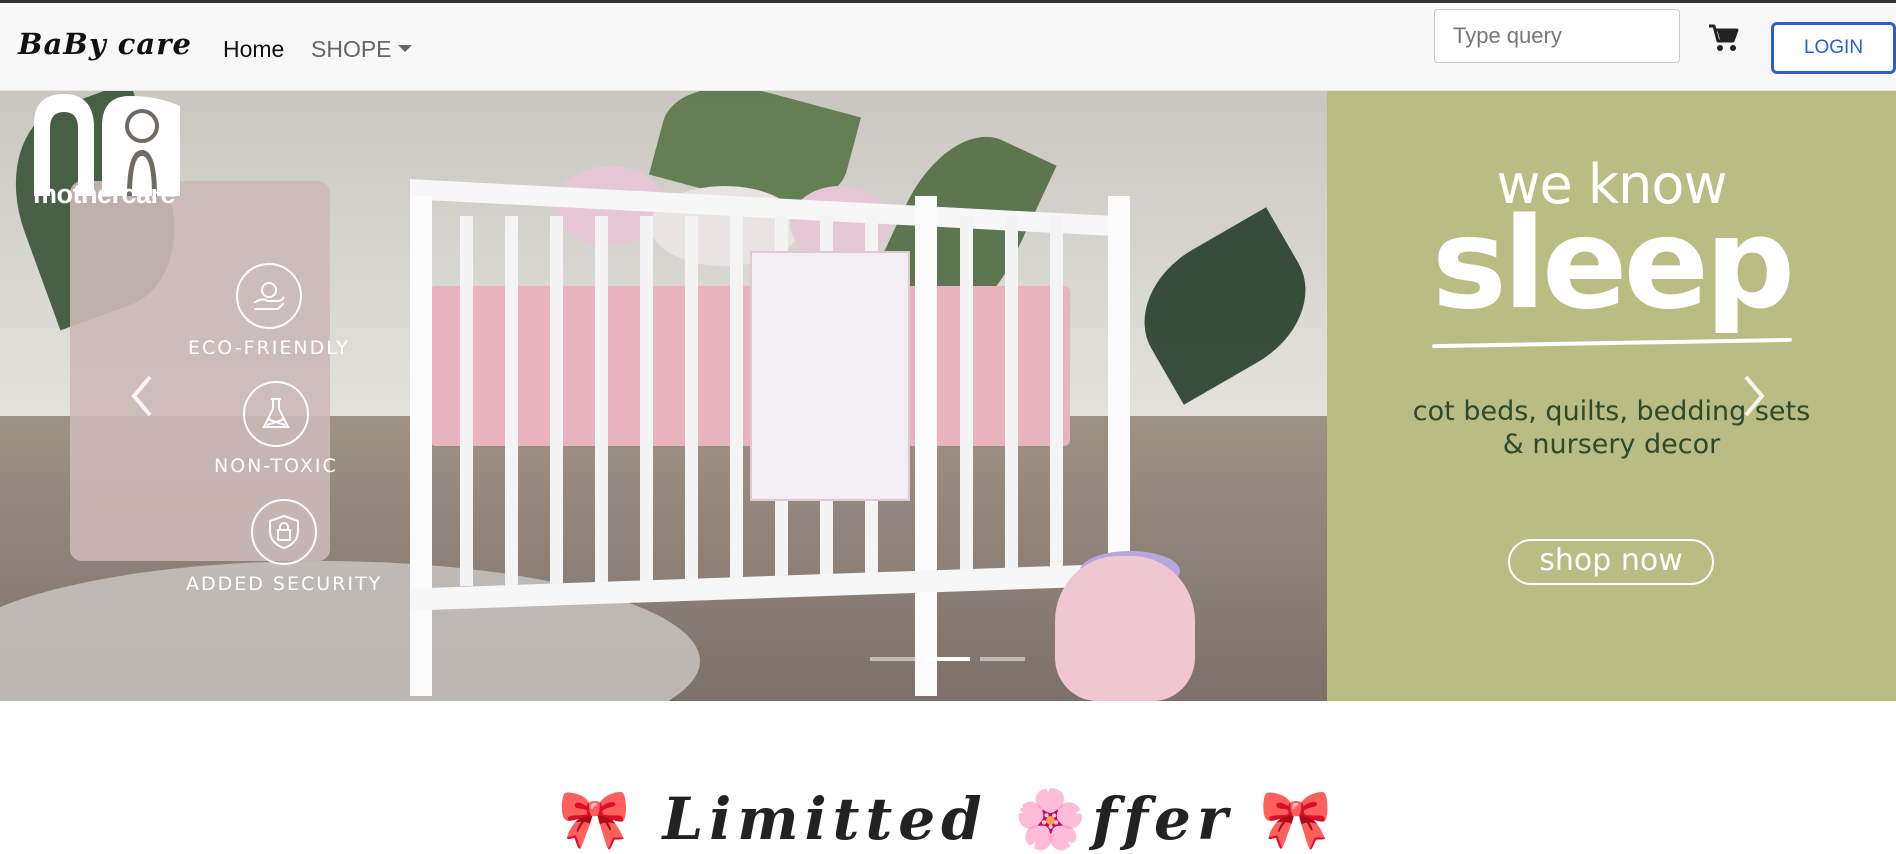 This screenshot has height=854, width=1896. Describe the element at coordinates (269, 348) in the screenshot. I see `badge-label: ECO-FRIENDLY` at that location.